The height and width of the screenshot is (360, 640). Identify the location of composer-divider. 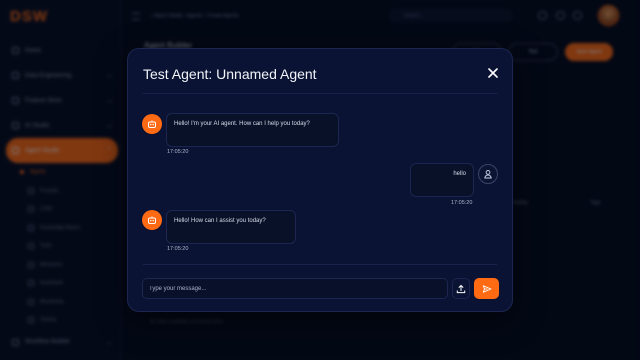
(320, 264).